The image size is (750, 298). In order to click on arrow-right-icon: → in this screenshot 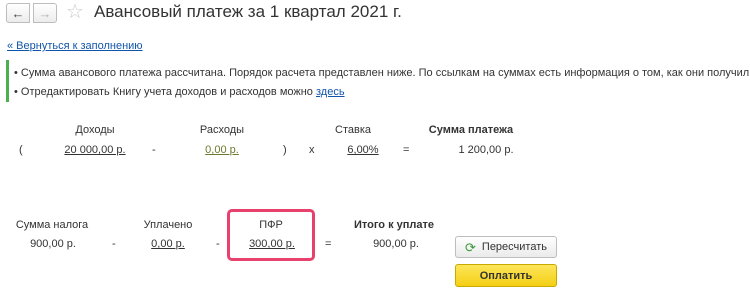, I will do `click(45, 13)`.